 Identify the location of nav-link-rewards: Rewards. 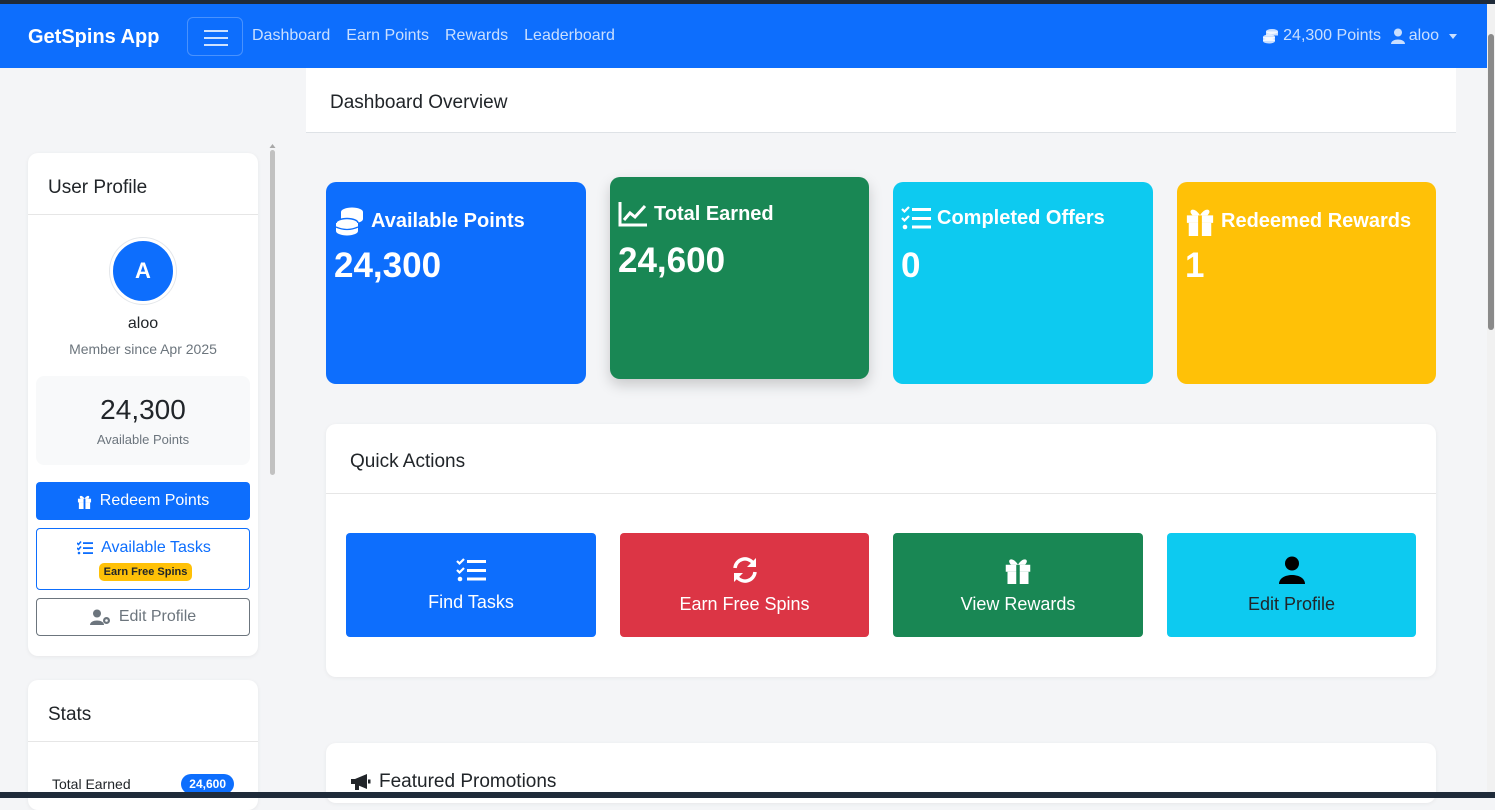
(476, 36).